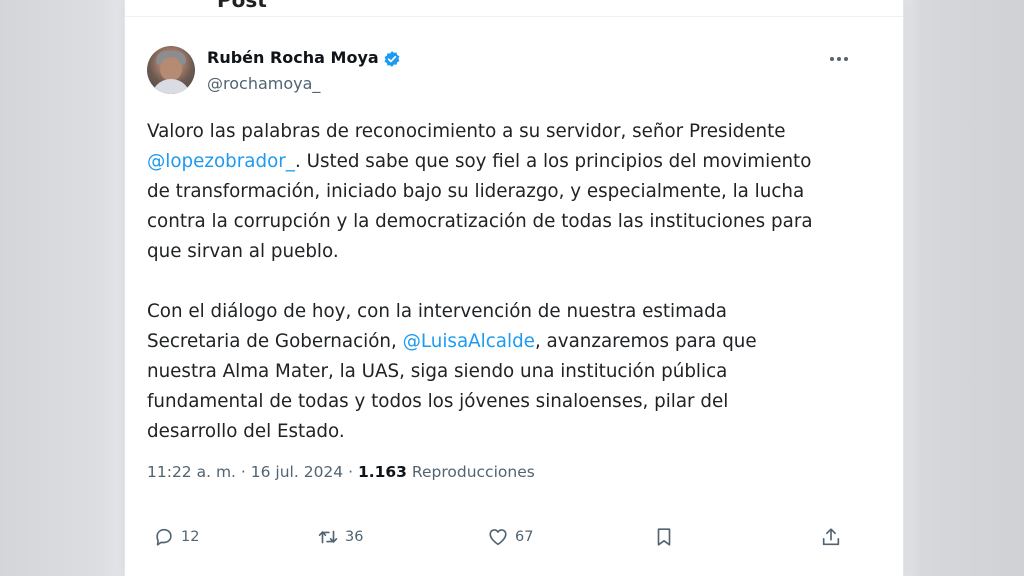  Describe the element at coordinates (164, 537) in the screenshot. I see `reply-icon` at that location.